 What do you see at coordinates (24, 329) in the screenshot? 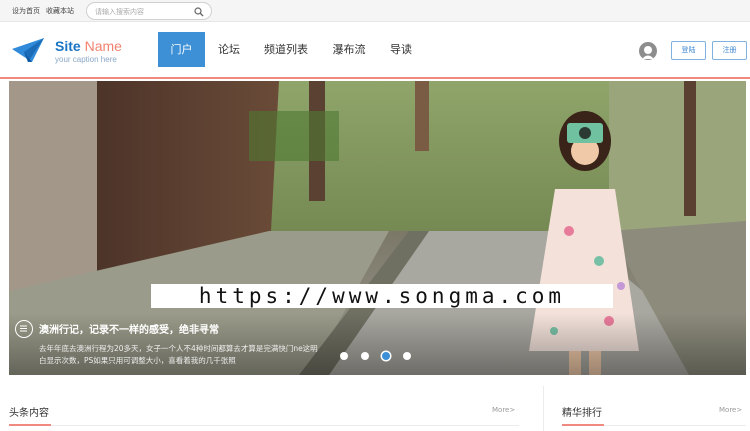
I see `list-icon` at bounding box center [24, 329].